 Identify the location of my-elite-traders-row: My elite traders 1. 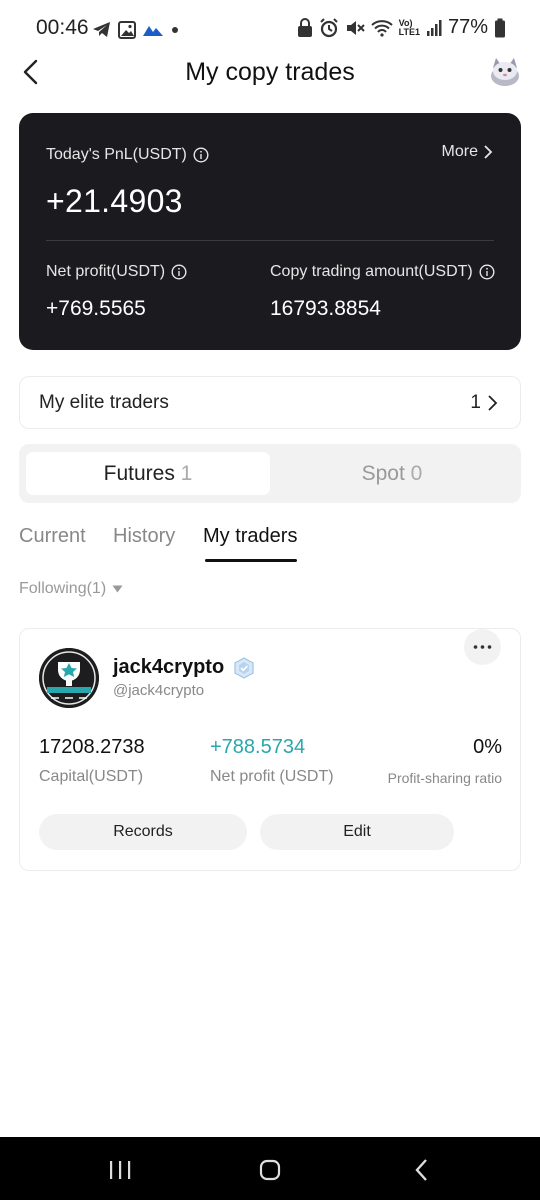
(270, 402).